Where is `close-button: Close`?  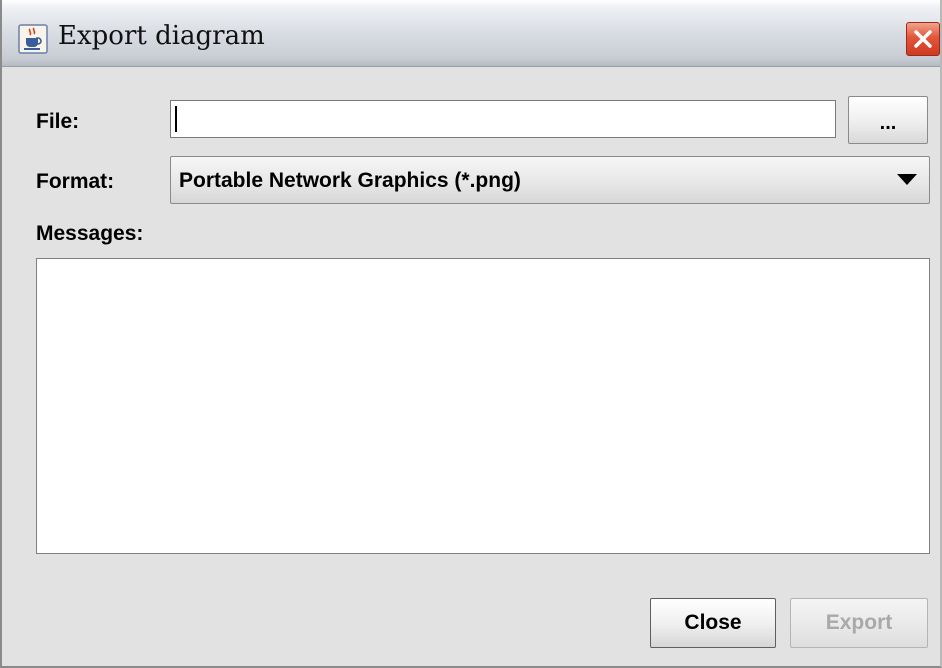
close-button: Close is located at coordinates (713, 623).